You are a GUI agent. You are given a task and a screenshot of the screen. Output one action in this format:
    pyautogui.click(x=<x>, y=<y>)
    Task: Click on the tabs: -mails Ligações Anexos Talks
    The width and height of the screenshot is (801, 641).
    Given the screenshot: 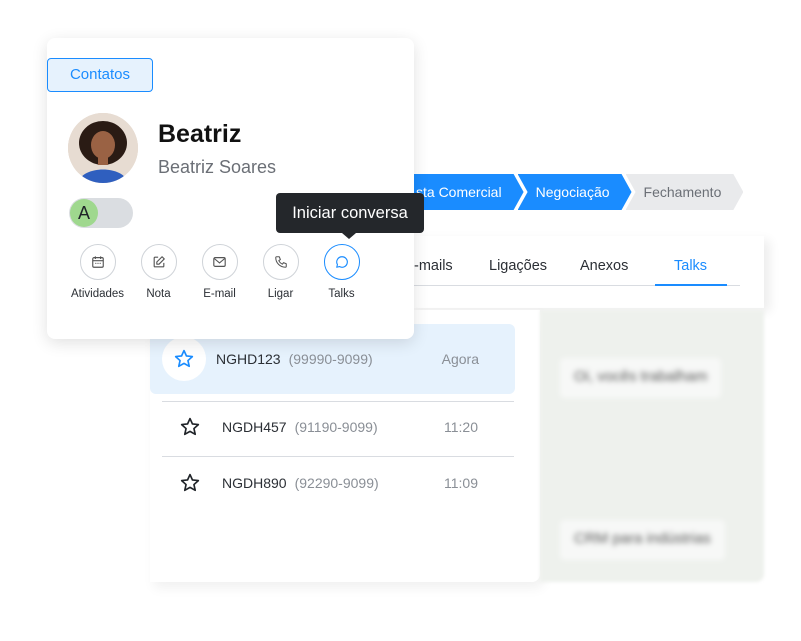 What is the action you would take?
    pyautogui.click(x=575, y=268)
    